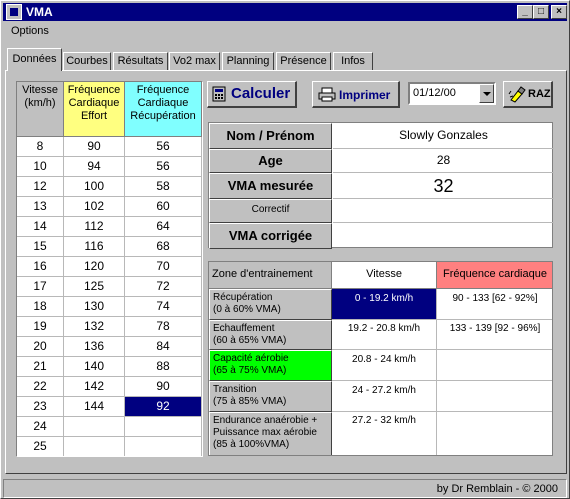 This screenshot has height=499, width=570. What do you see at coordinates (94, 207) in the screenshot?
I see `grid-cell: 102` at bounding box center [94, 207].